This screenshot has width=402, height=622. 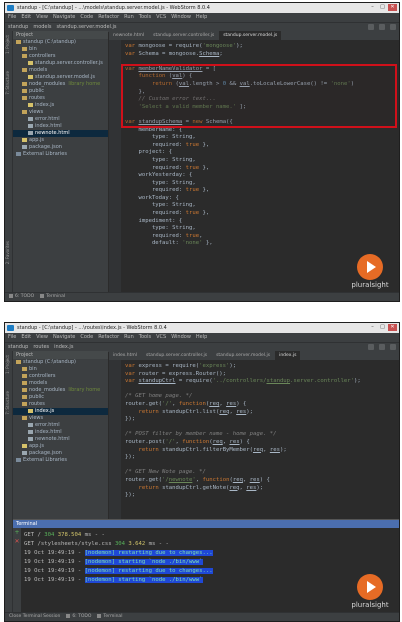 I want to click on tree-item: standup.server.controller.js, so click(x=60, y=63).